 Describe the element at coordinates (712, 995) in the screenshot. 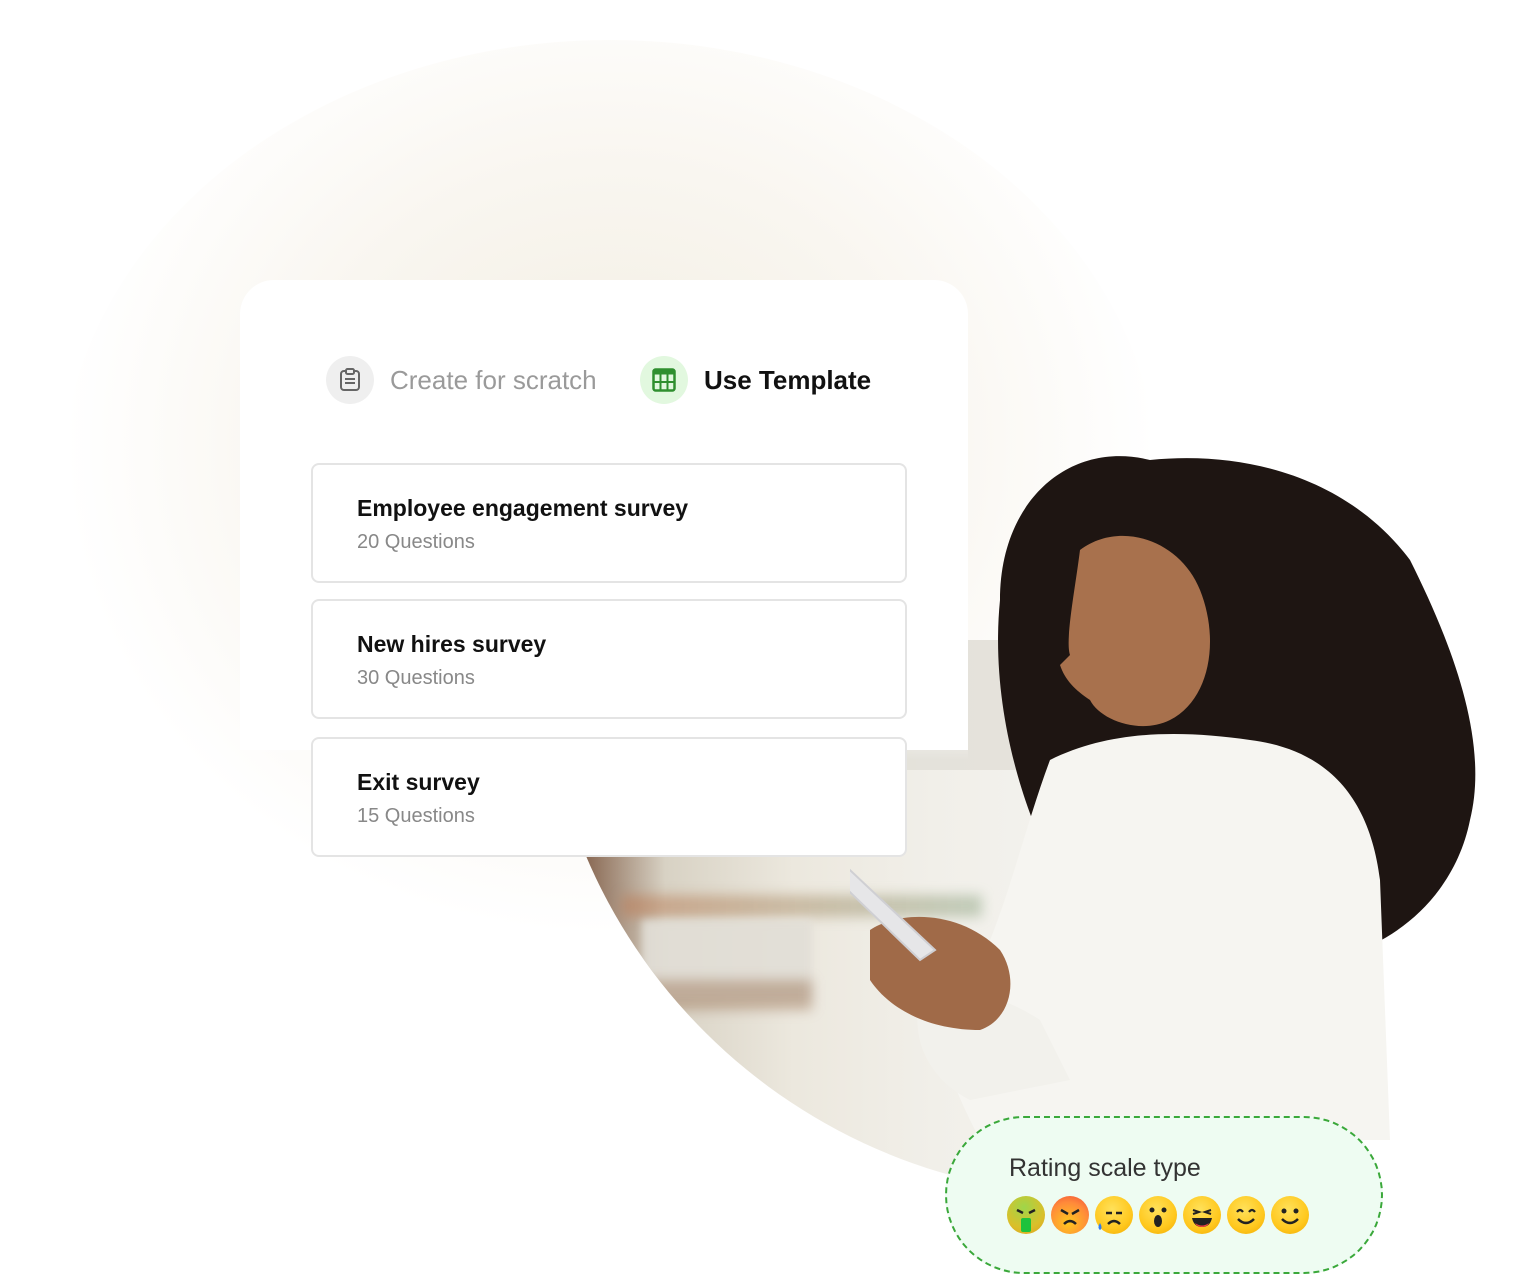

I see `photo-shelf-lower` at that location.